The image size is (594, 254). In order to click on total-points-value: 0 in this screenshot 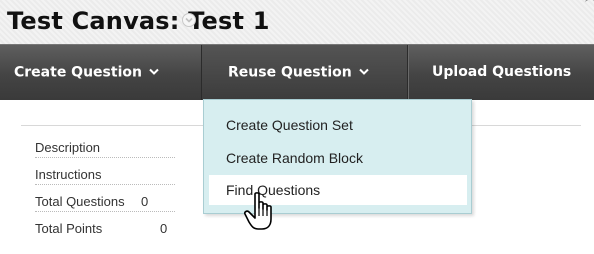, I will do `click(164, 228)`.